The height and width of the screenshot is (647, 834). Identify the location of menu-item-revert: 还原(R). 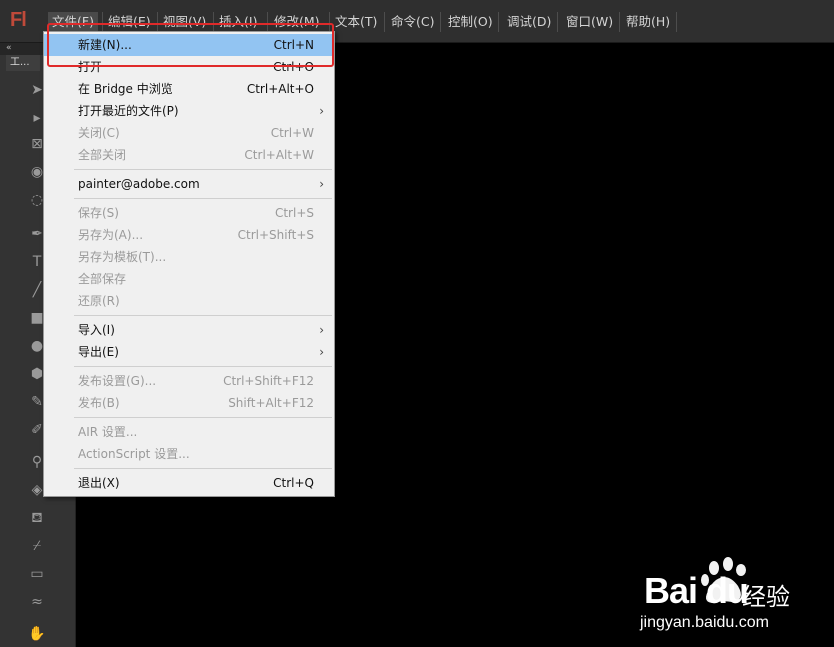
(99, 301).